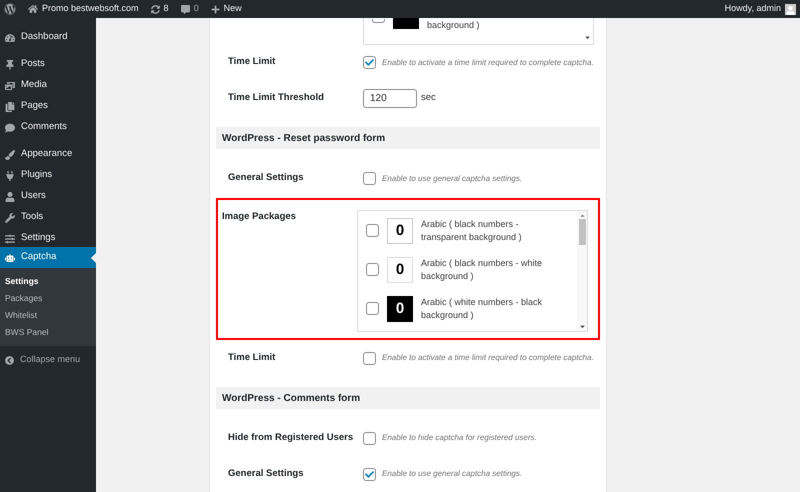 Image resolution: width=800 pixels, height=492 pixels. Describe the element at coordinates (10, 37) in the screenshot. I see `gauge-icon` at that location.